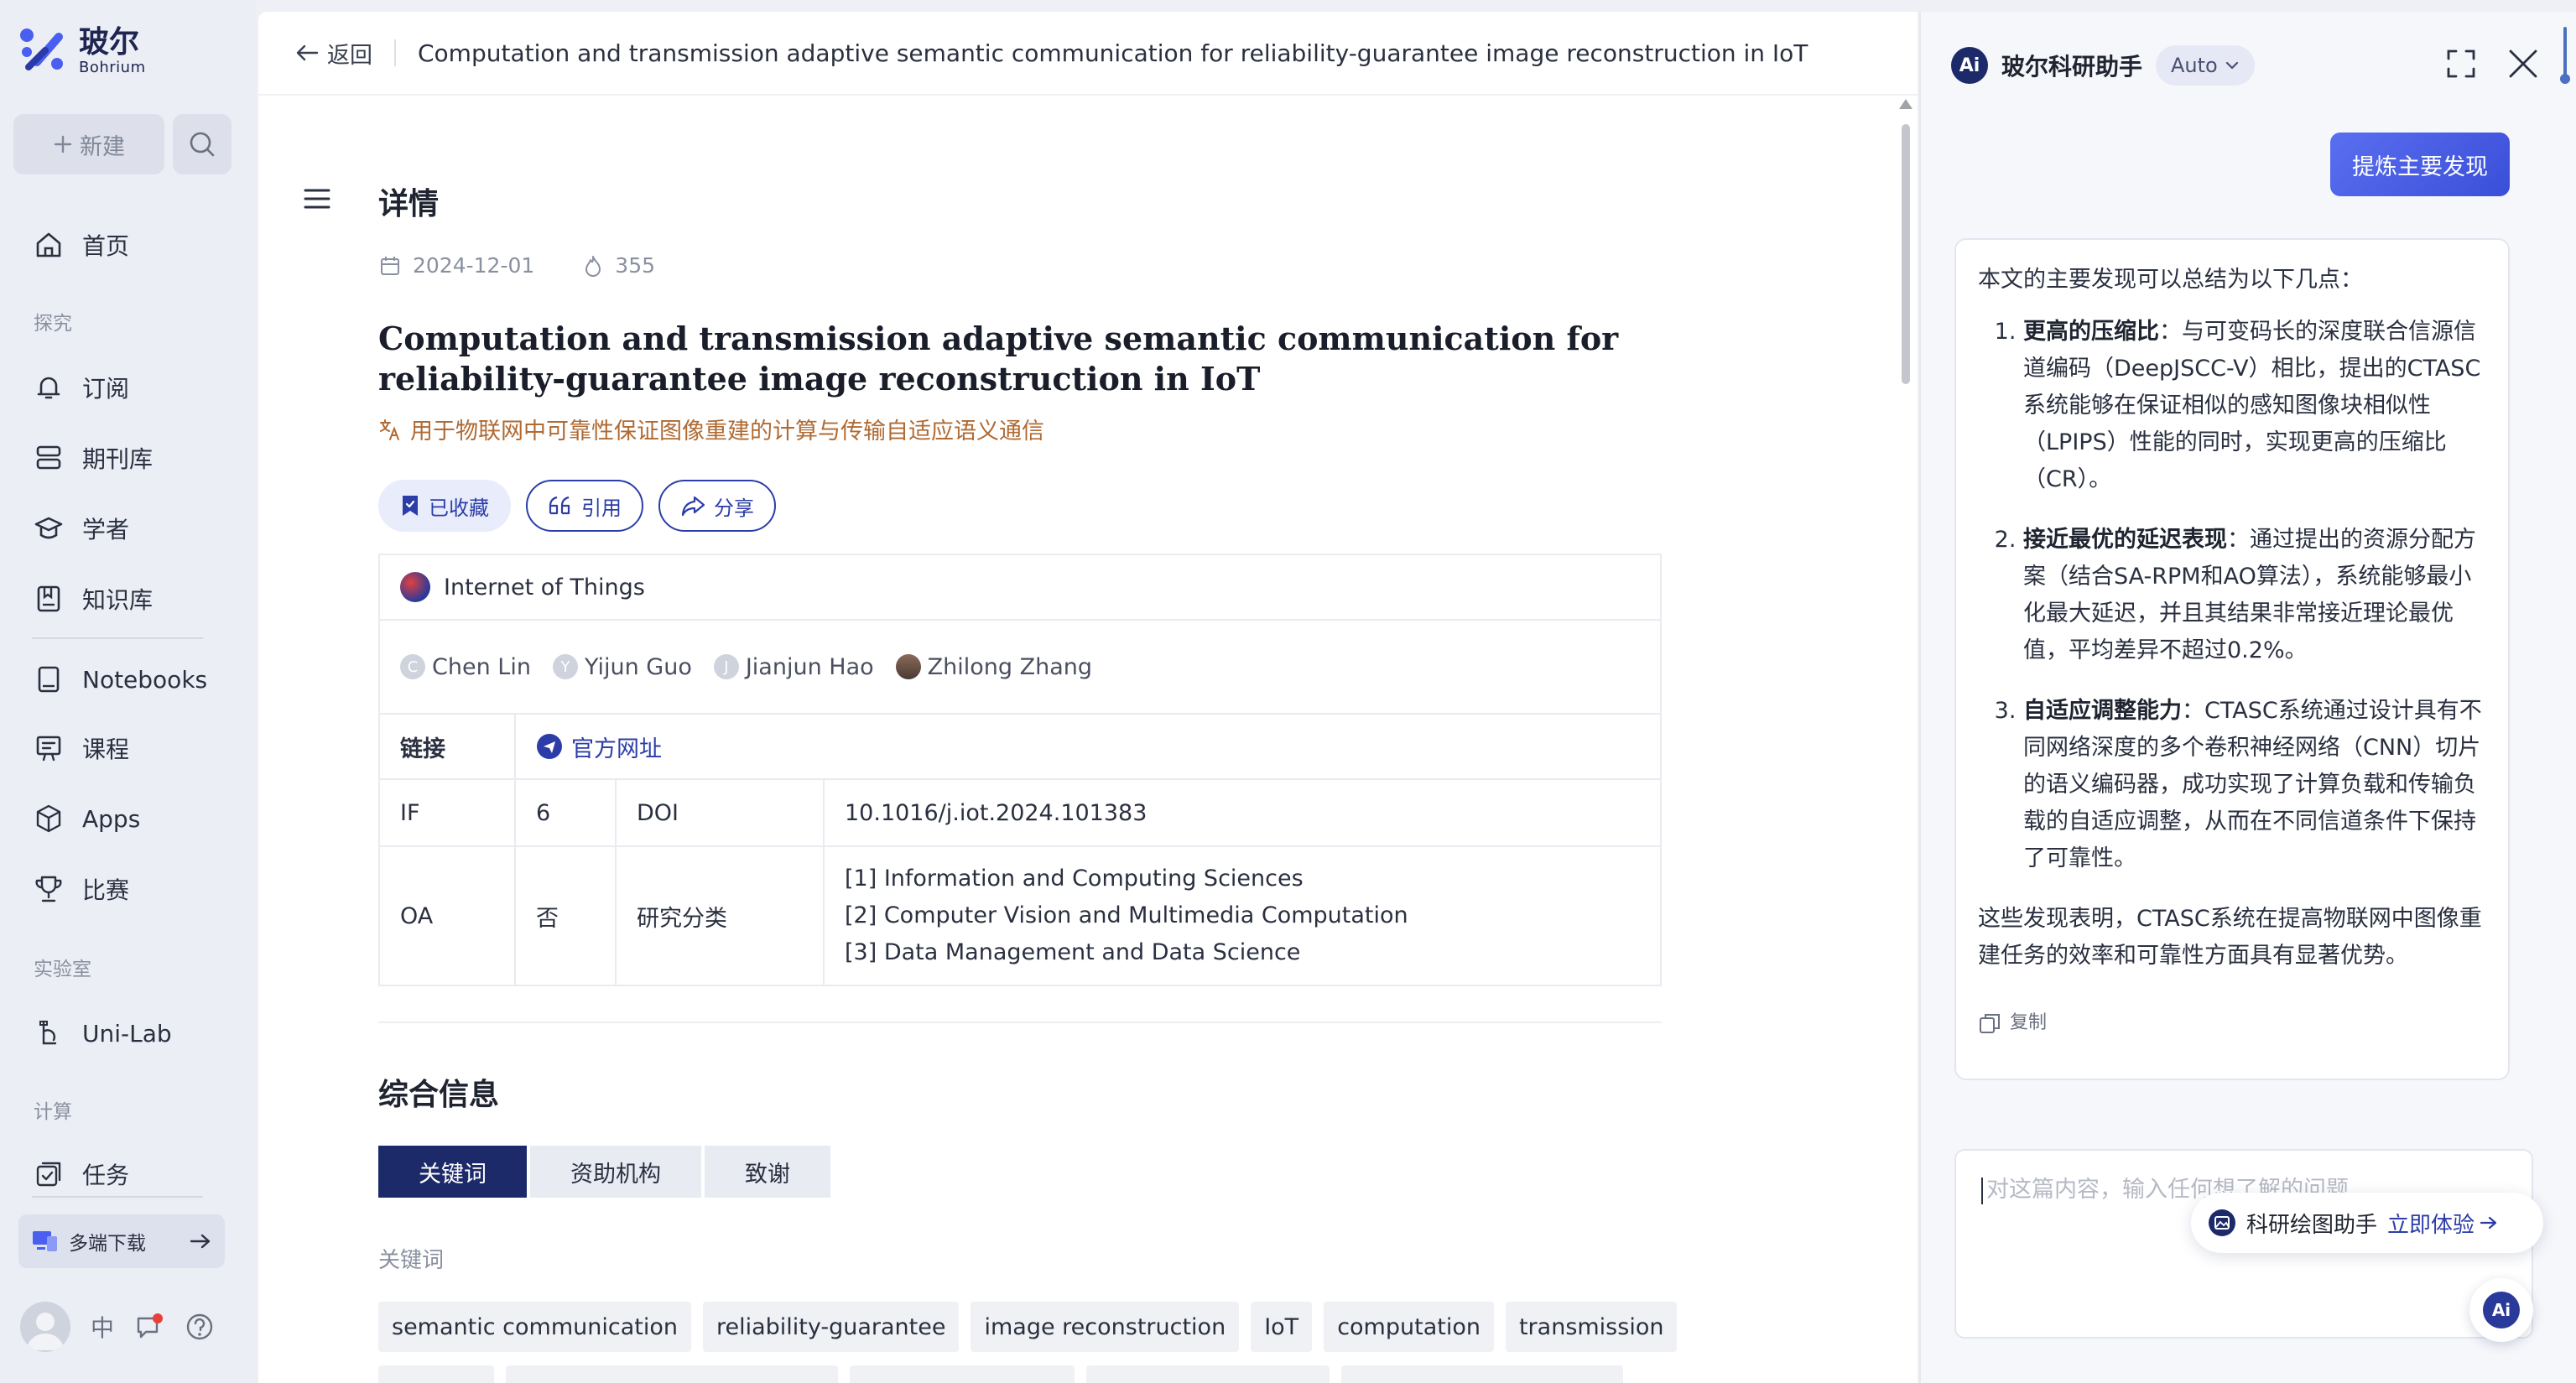 This screenshot has height=1383, width=2576. I want to click on close-icon, so click(2523, 63).